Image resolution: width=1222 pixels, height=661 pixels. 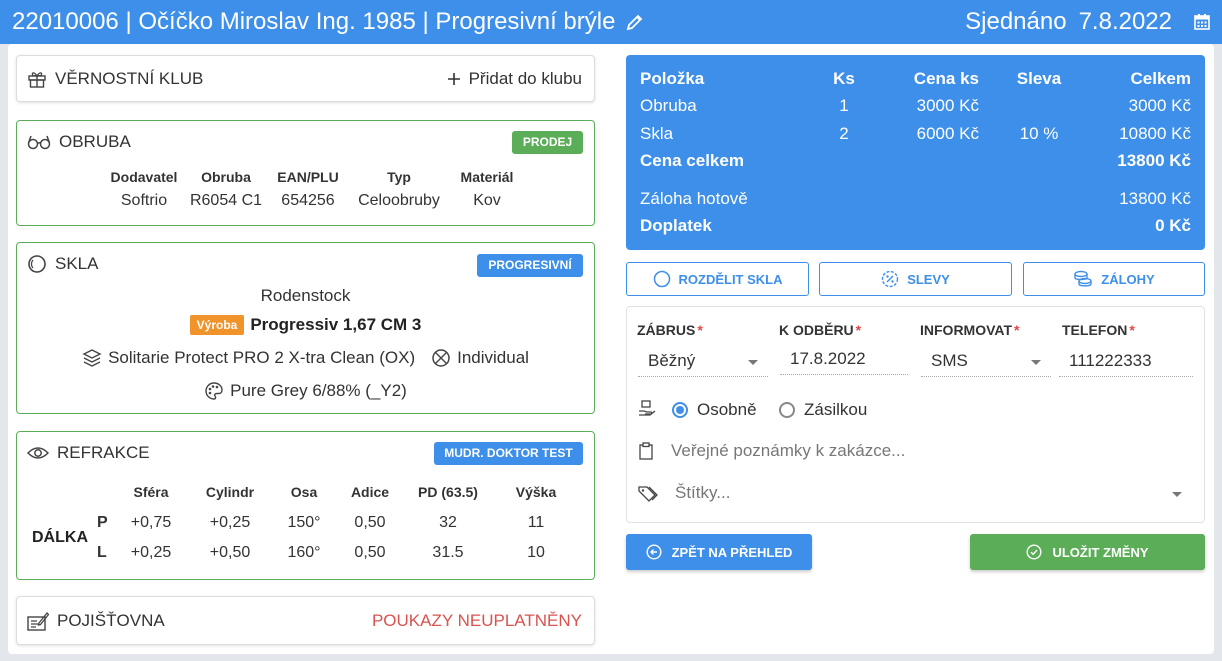 I want to click on frame-supplier: Softrio, so click(x=144, y=200).